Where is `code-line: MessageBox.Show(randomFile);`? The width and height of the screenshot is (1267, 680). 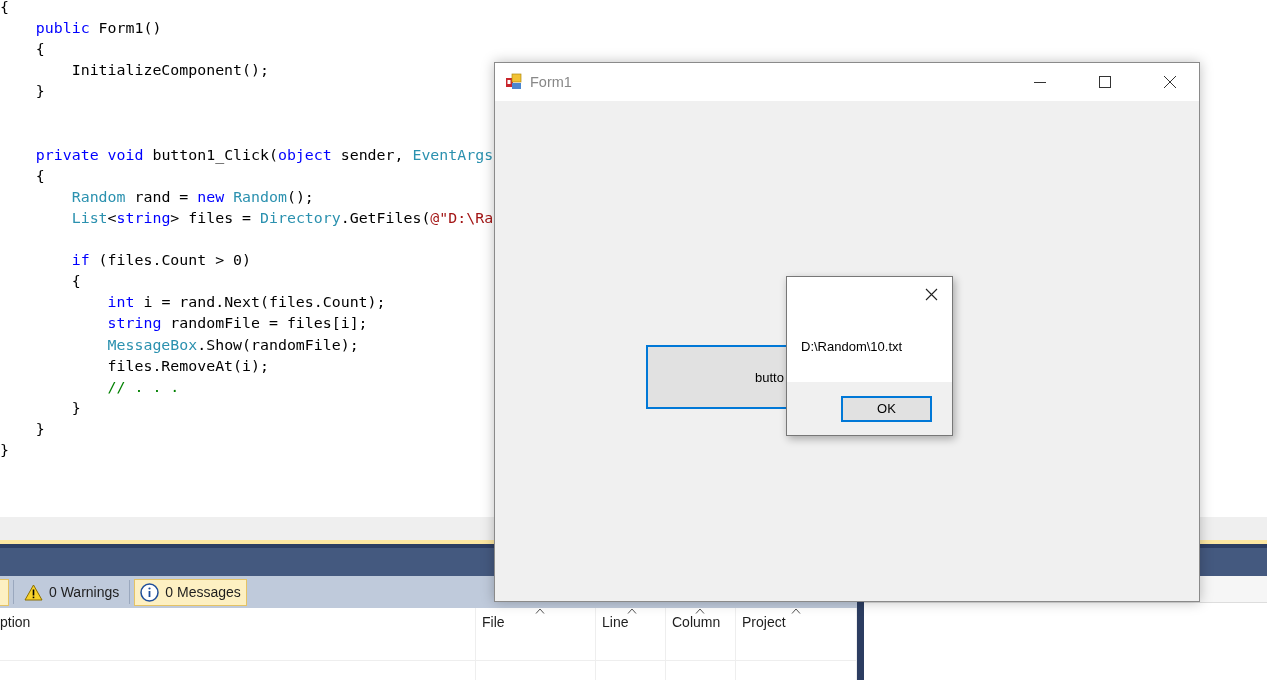 code-line: MessageBox.Show(randomFile); is located at coordinates (232, 345).